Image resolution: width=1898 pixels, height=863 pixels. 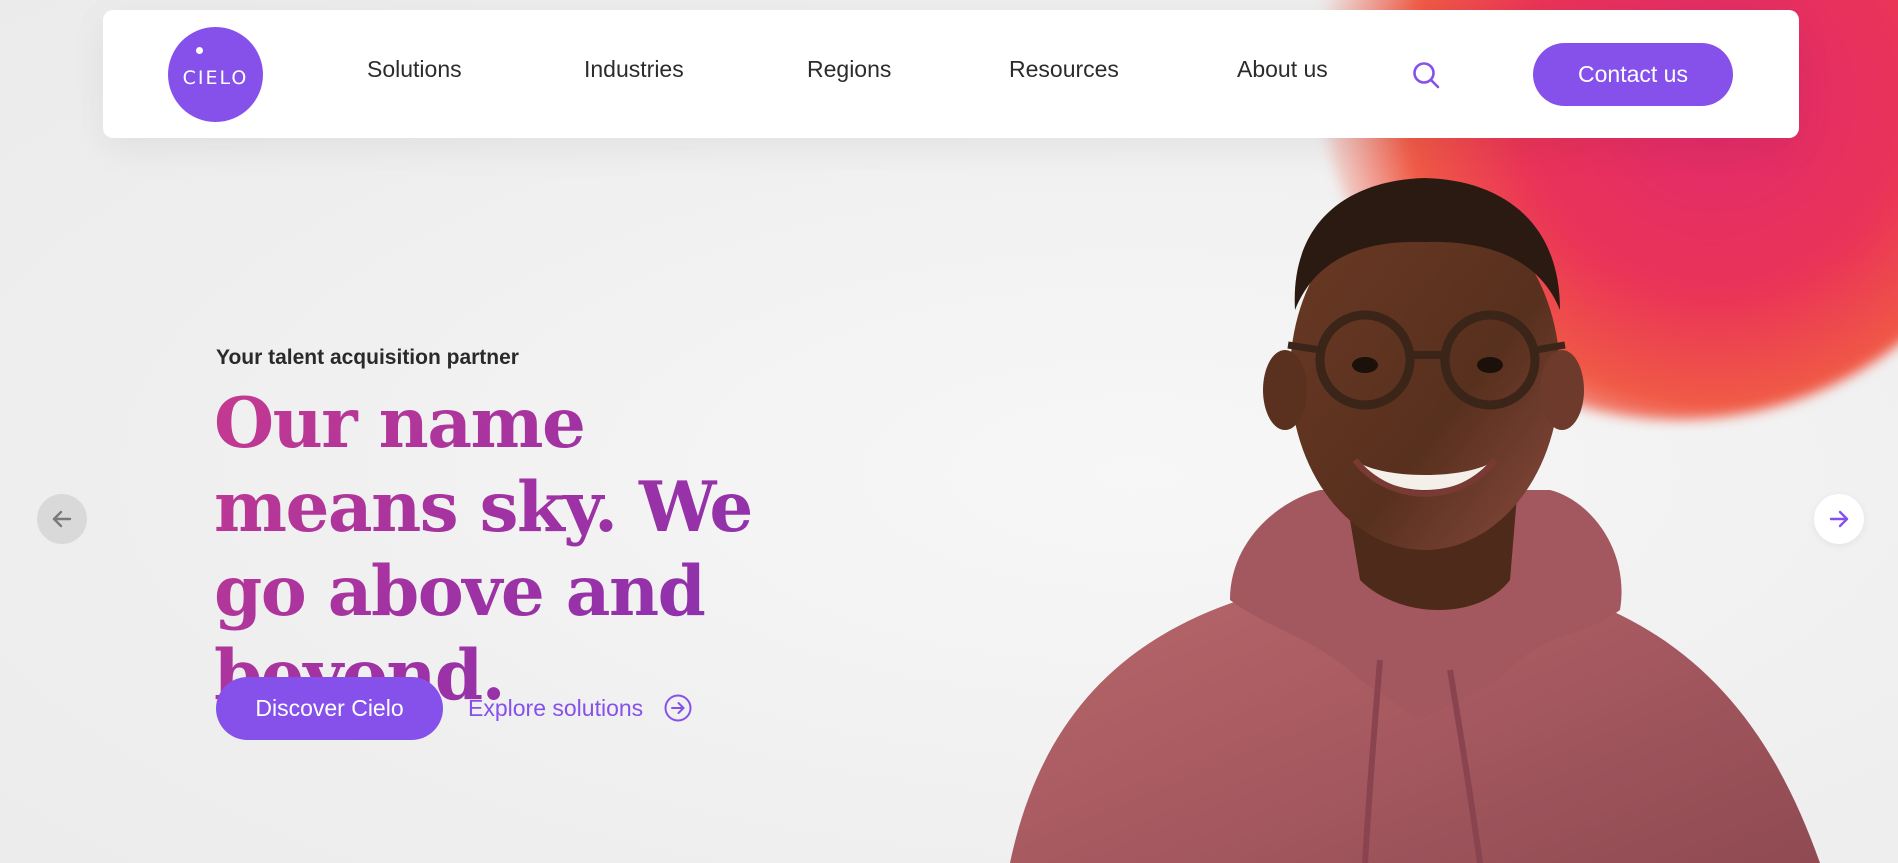 What do you see at coordinates (849, 69) in the screenshot?
I see `nav-item-regions: Regions` at bounding box center [849, 69].